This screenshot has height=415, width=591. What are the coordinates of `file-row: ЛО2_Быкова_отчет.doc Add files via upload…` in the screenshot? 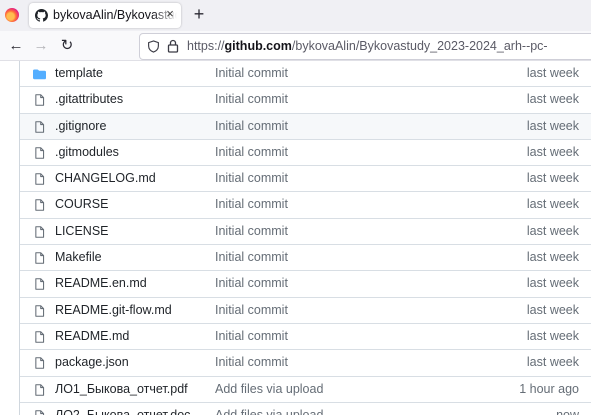 It's located at (305, 408).